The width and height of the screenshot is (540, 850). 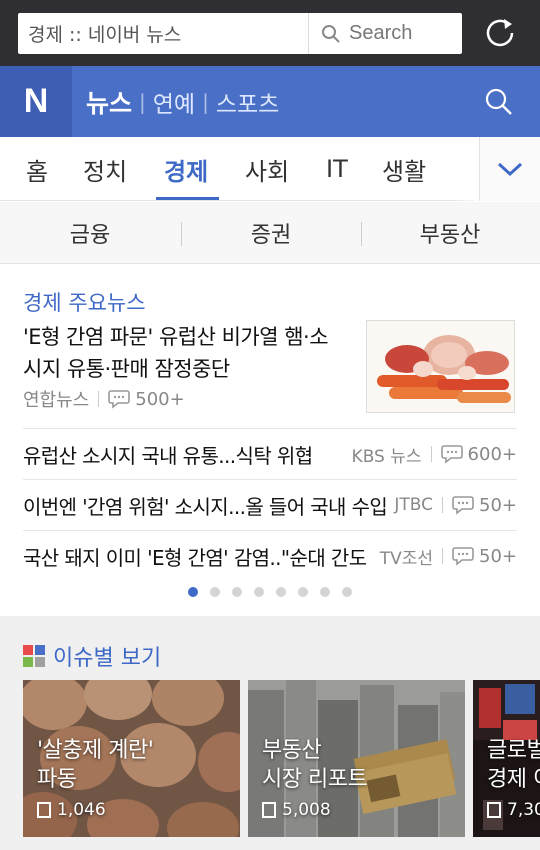 I want to click on issue-card-count: 5,008, so click(x=296, y=810).